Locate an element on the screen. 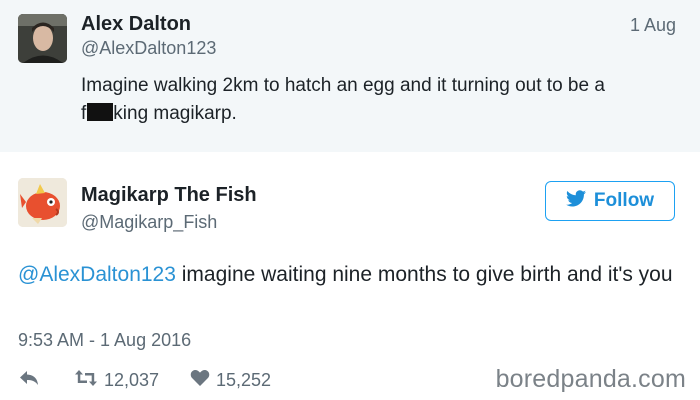  tweet-timestamp: 9:53 AM - 1 Aug 2016 is located at coordinates (104, 340).